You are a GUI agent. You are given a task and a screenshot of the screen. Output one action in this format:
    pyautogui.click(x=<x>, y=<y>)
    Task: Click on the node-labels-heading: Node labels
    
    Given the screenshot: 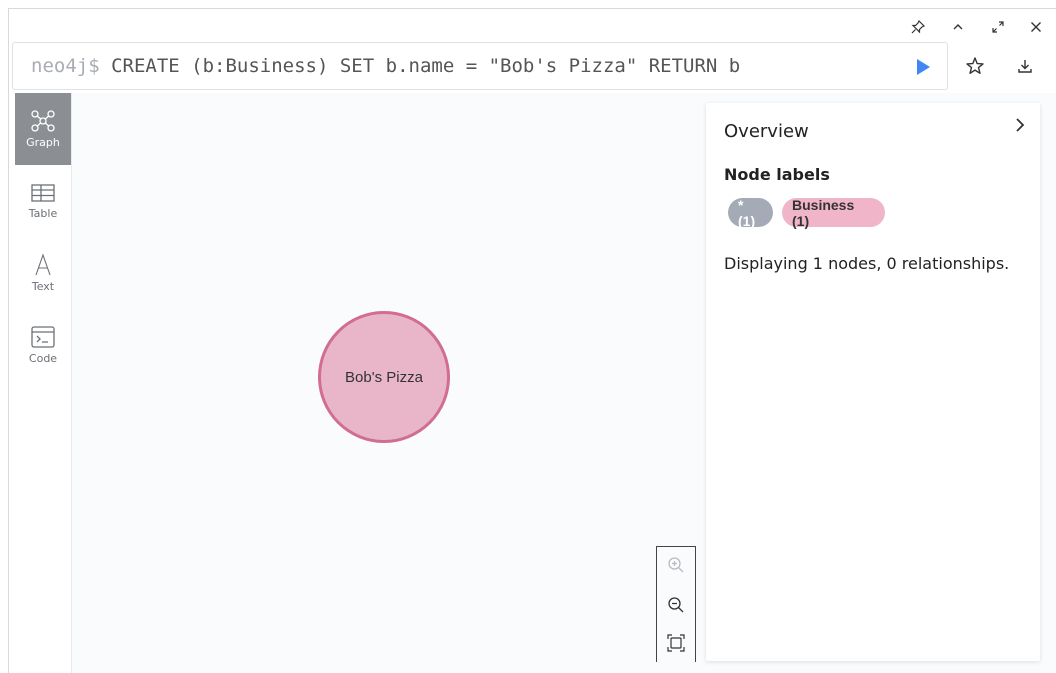 What is the action you would take?
    pyautogui.click(x=777, y=174)
    